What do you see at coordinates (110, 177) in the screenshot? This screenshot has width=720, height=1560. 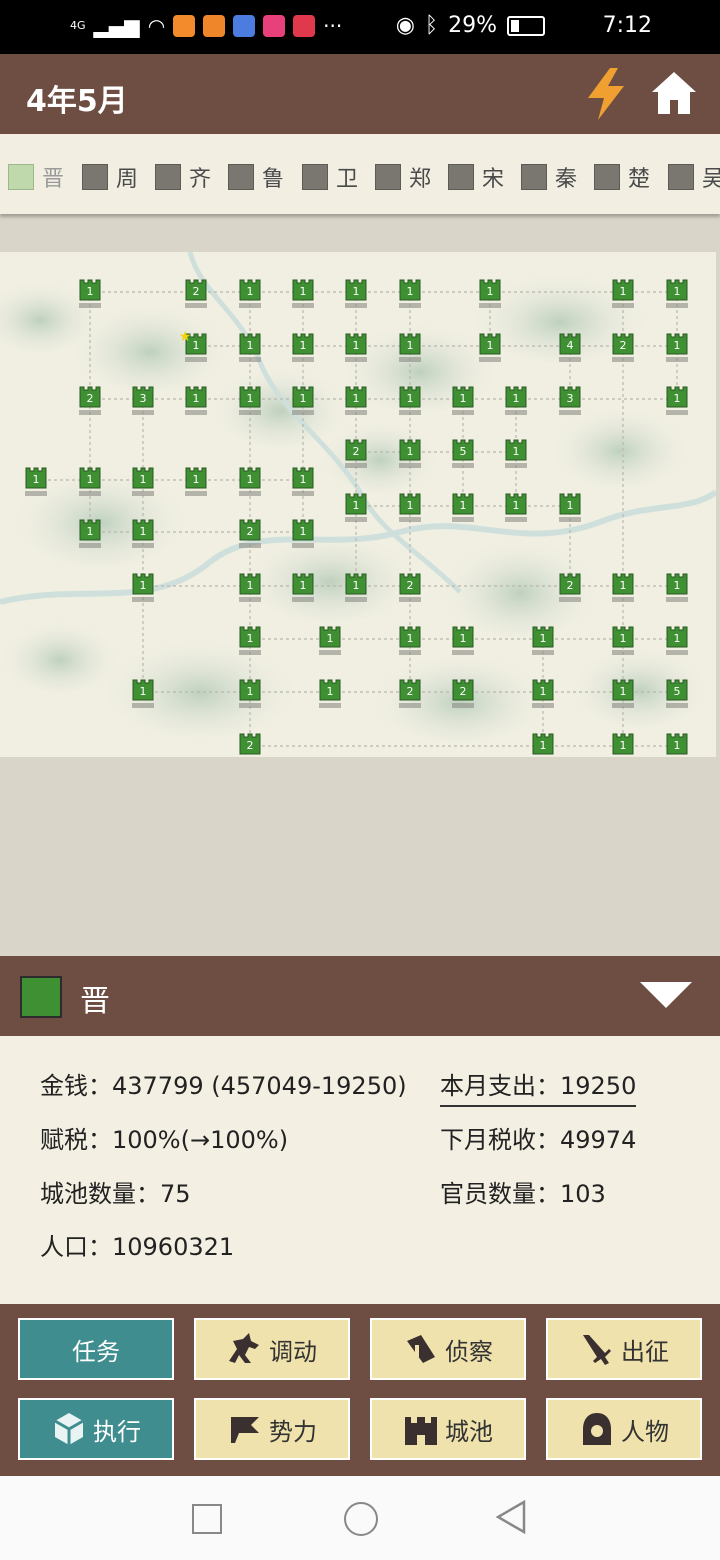 I see `faction-filter-2: 周` at bounding box center [110, 177].